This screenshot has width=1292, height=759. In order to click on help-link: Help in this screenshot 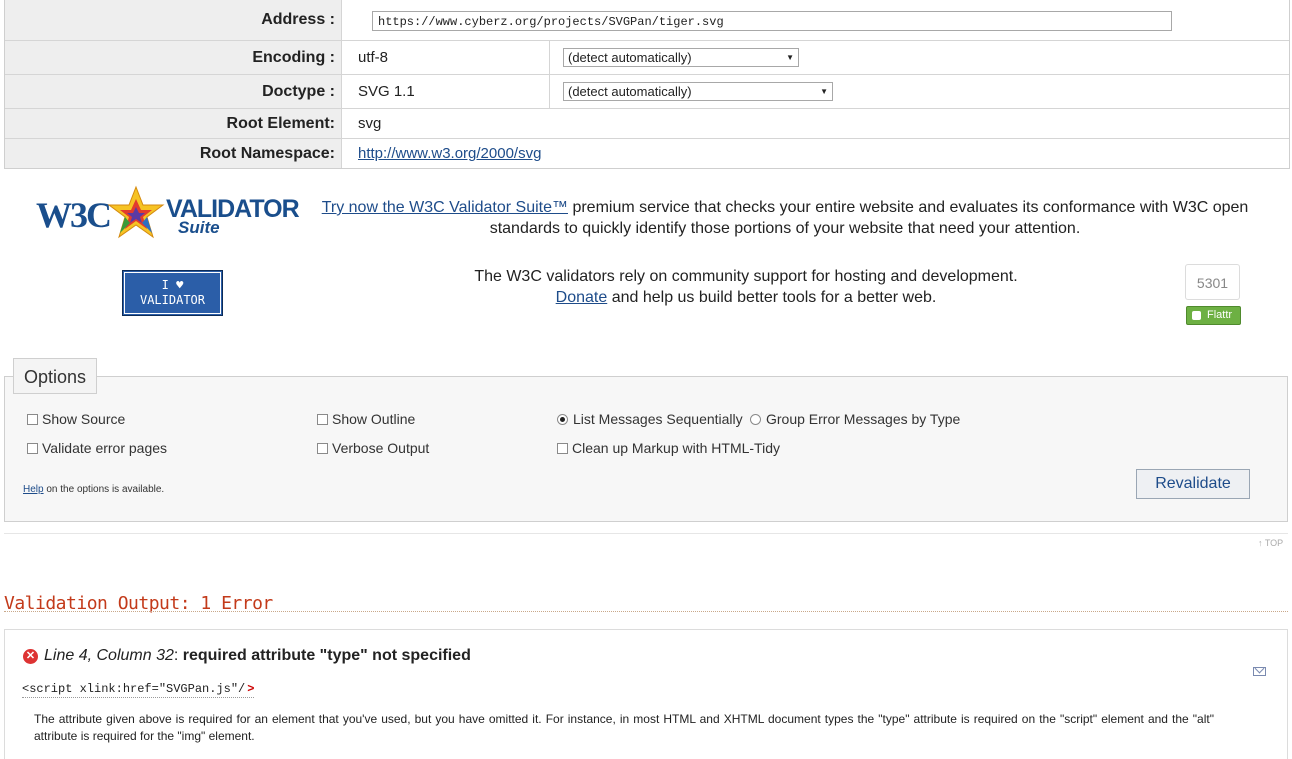, I will do `click(33, 489)`.